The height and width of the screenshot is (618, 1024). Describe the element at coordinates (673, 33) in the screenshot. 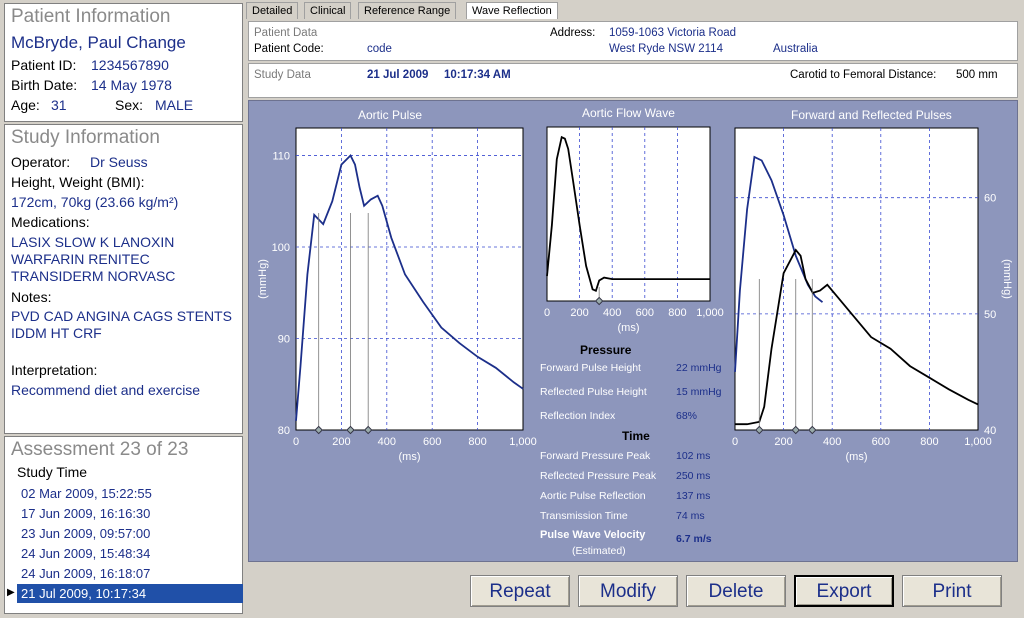

I see `address-line1: 1059-1063 Victoria Road` at that location.